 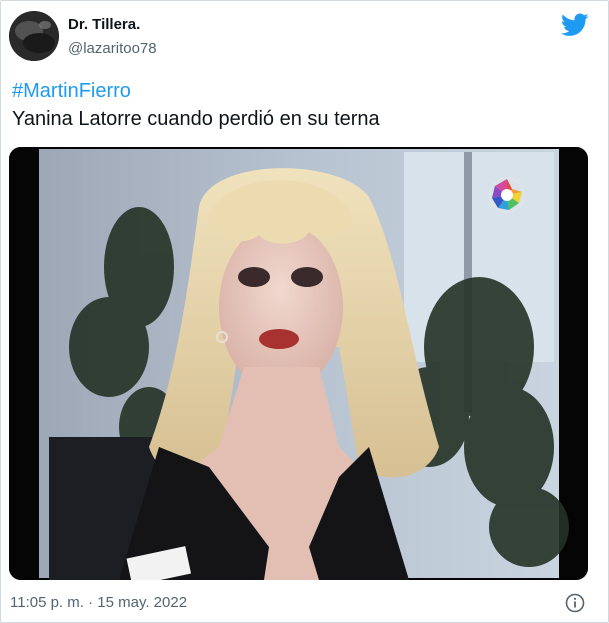 What do you see at coordinates (196, 119) in the screenshot?
I see `tweet-text: Yanina Latorre cuando perdió en su terna` at bounding box center [196, 119].